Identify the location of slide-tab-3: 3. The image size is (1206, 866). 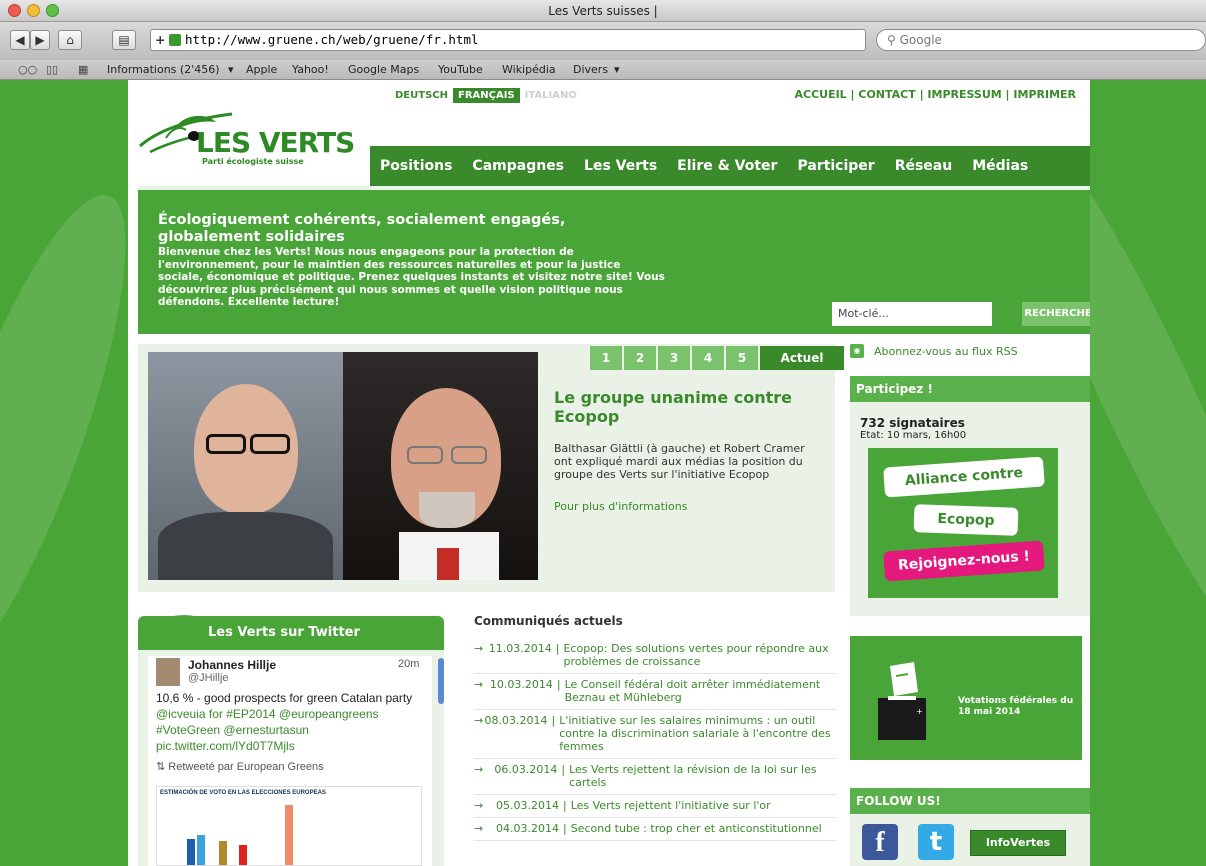
(674, 358).